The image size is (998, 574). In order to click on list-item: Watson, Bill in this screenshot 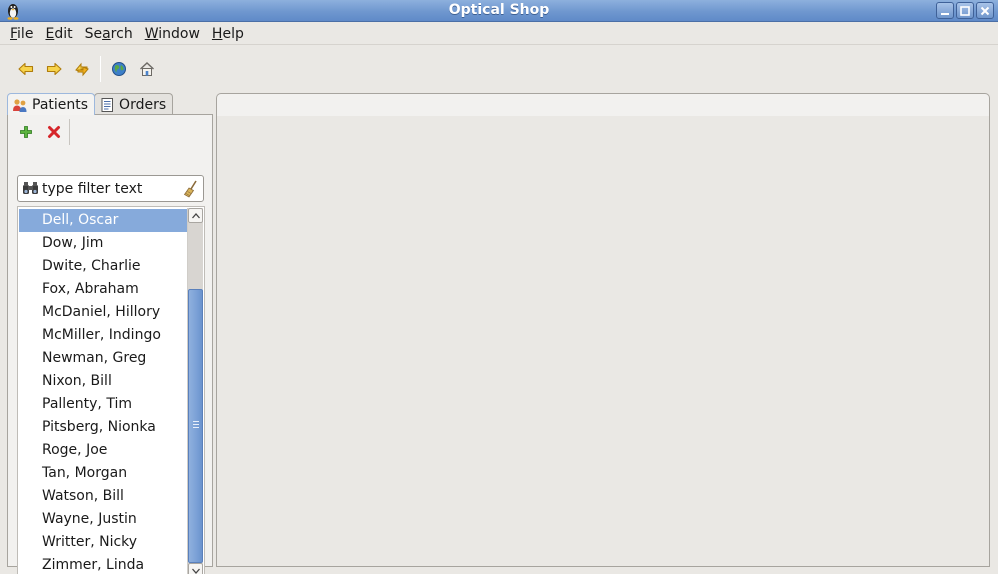, I will do `click(103, 496)`.